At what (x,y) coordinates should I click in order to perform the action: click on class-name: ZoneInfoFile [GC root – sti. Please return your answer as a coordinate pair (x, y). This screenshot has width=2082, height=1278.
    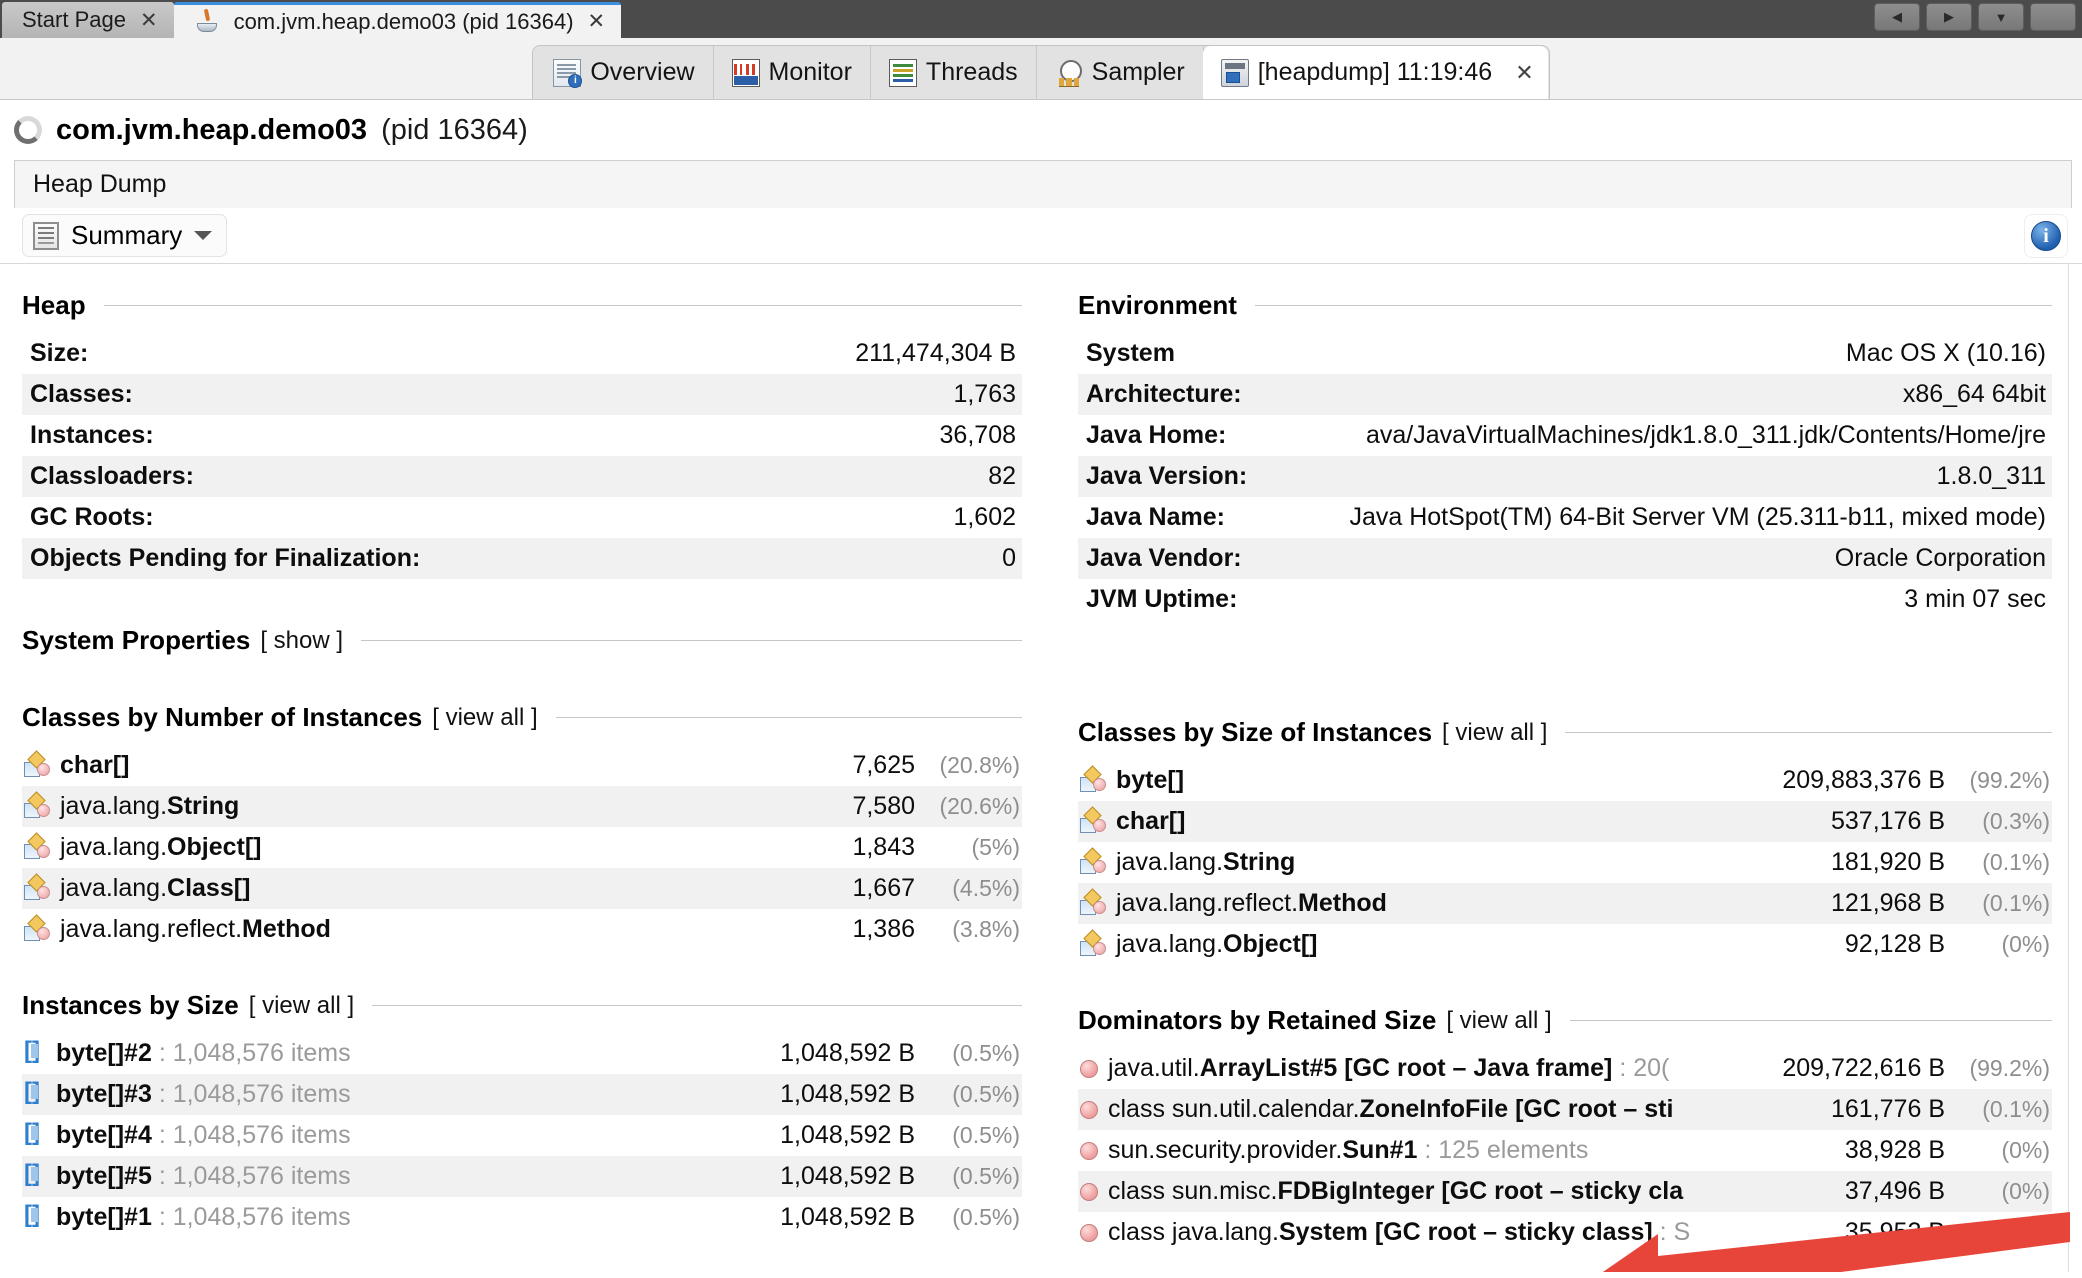
    Looking at the image, I should click on (1516, 1109).